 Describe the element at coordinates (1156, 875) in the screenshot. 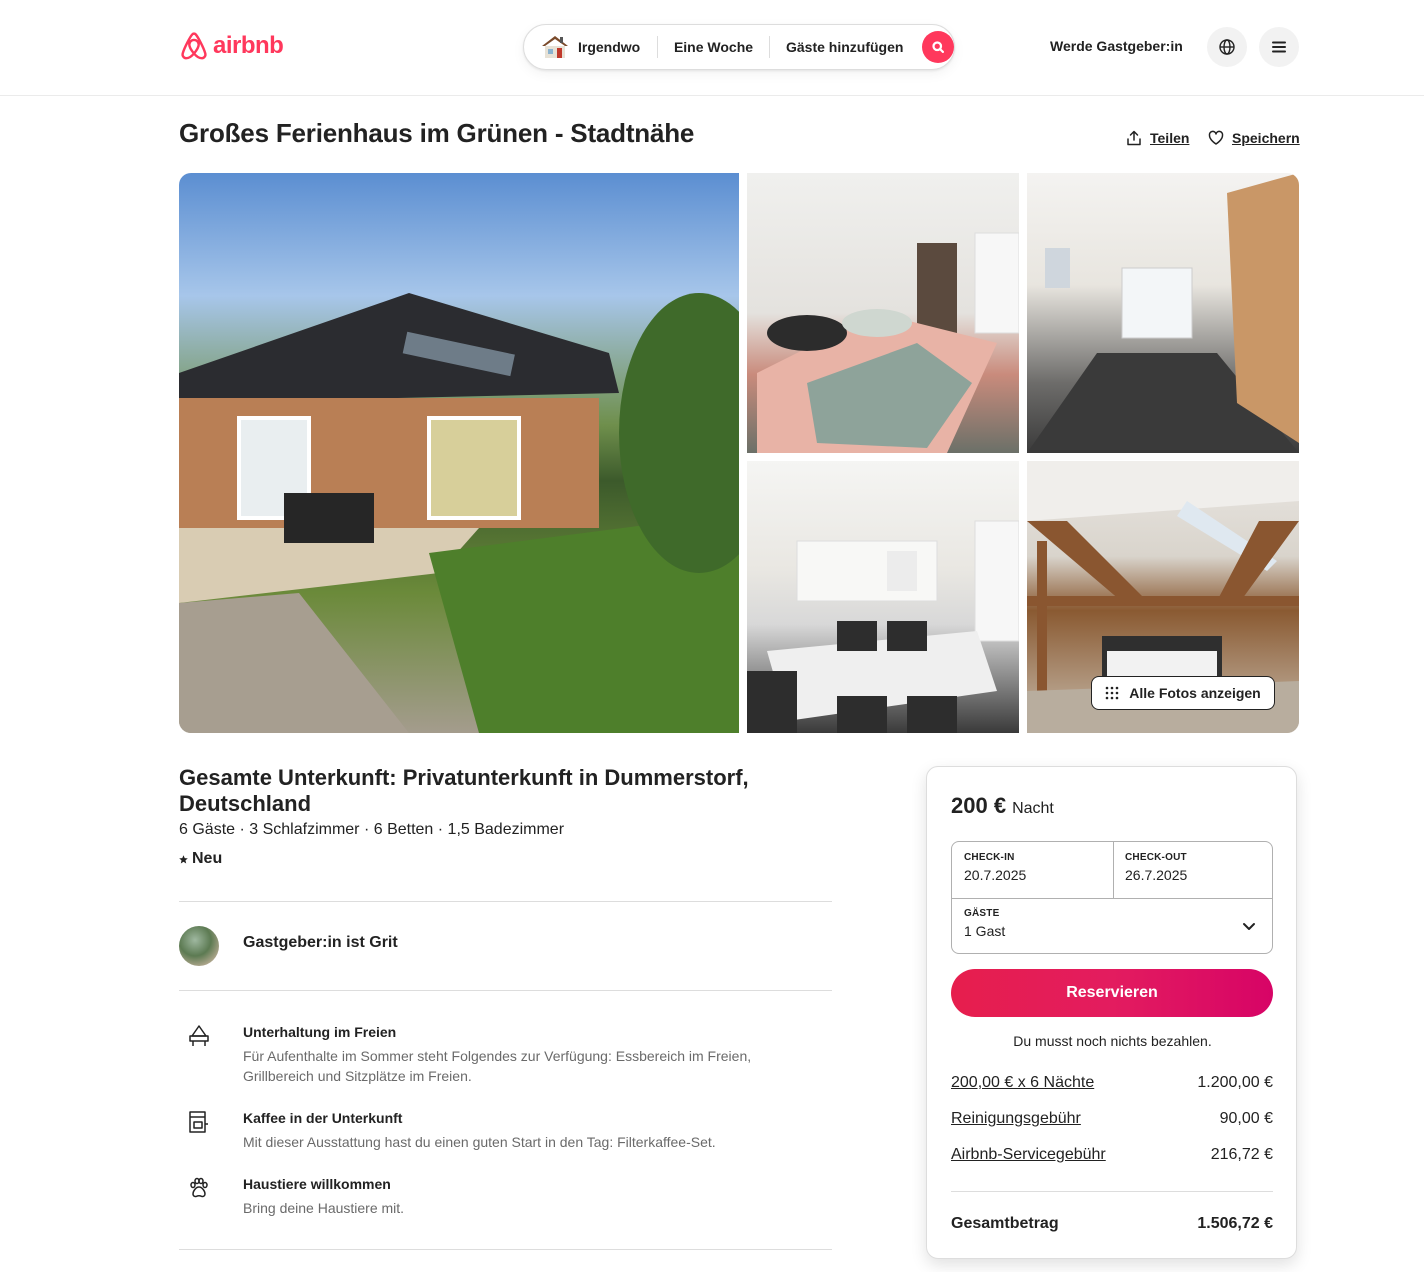

I see `checkout-value: 26.7.2025` at that location.